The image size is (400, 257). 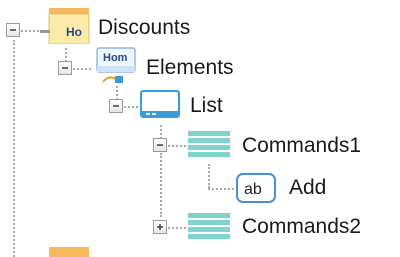 I want to click on ab-button-icon: ab, so click(x=256, y=188).